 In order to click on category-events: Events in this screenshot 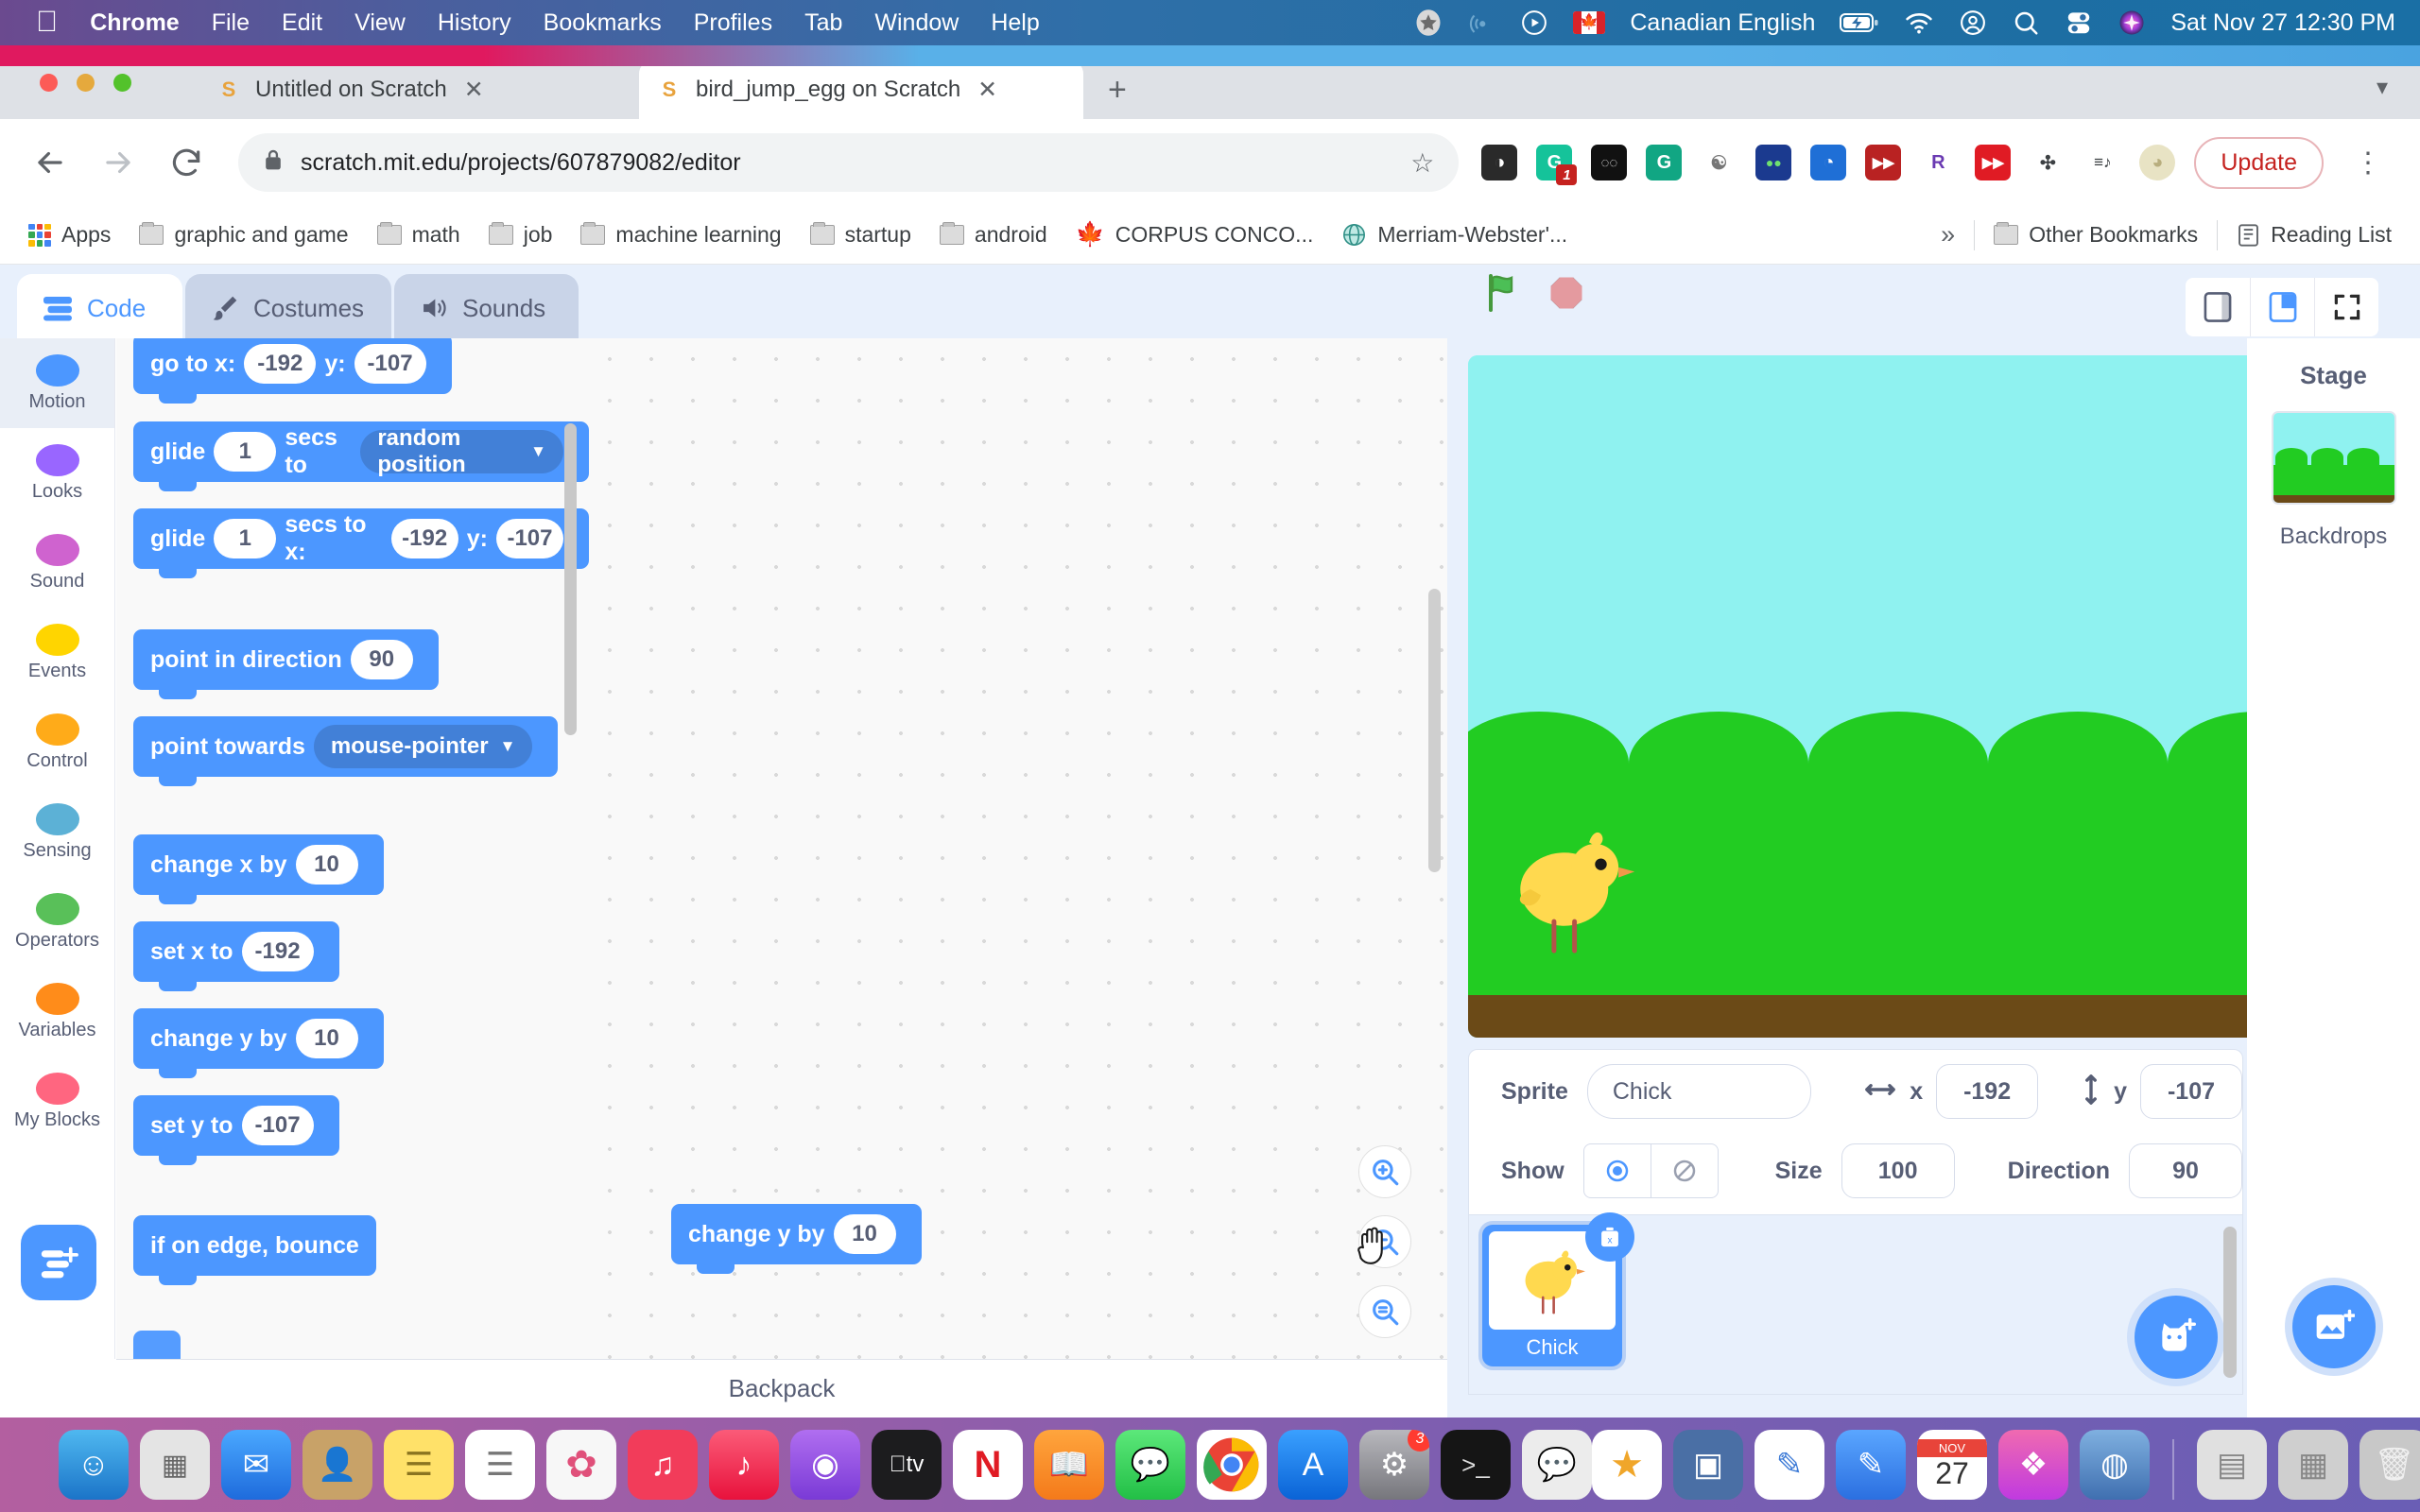, I will do `click(57, 652)`.